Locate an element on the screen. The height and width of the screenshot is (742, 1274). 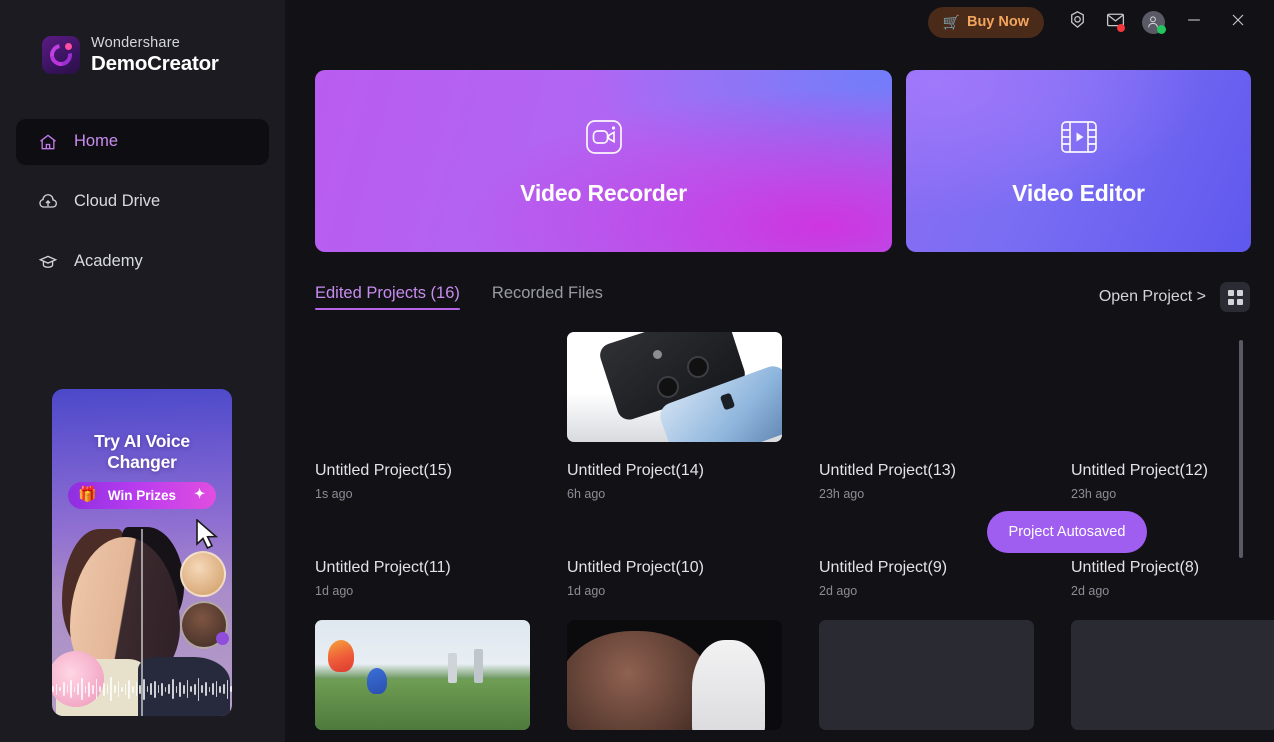
sidebar-item-cloud-drive: Cloud Drive is located at coordinates (142, 202).